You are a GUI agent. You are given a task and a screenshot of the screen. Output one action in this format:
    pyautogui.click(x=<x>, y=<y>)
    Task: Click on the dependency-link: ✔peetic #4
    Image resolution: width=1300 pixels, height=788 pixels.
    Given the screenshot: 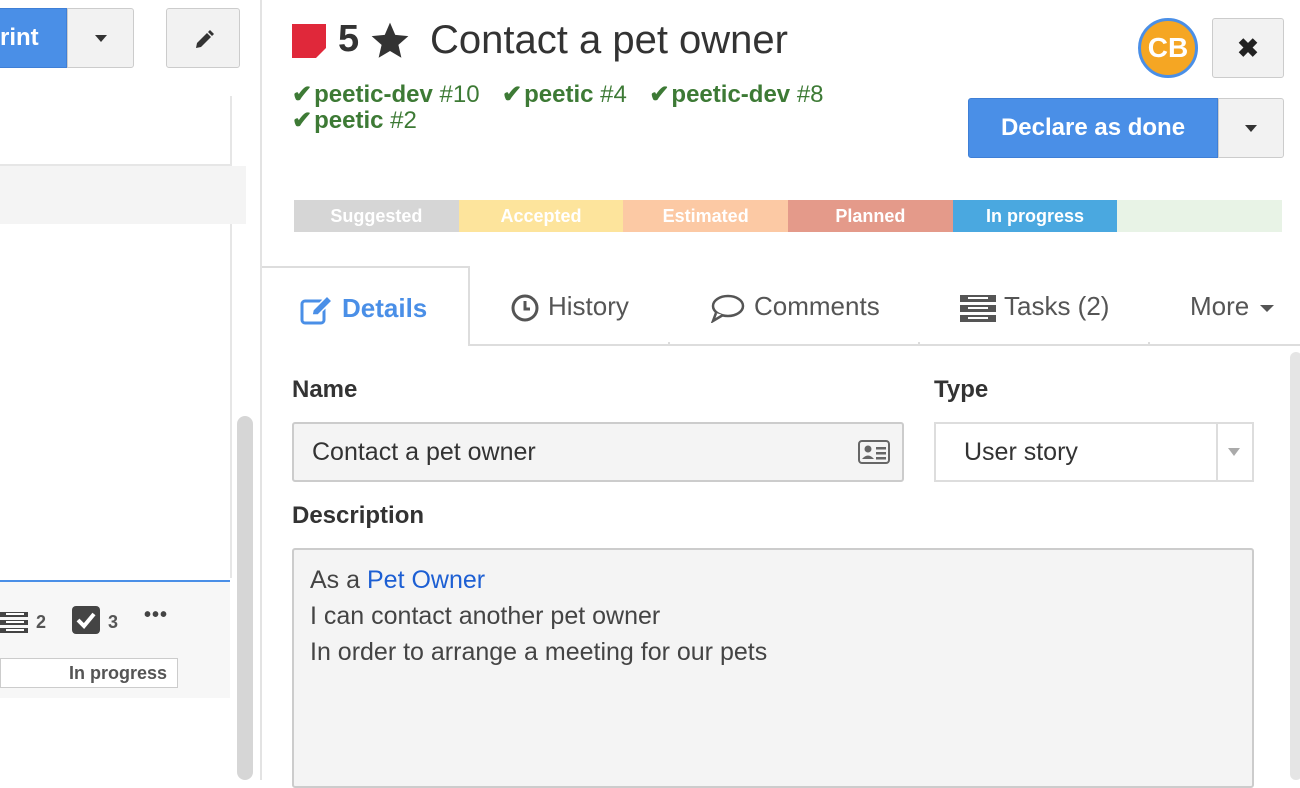 What is the action you would take?
    pyautogui.click(x=564, y=95)
    